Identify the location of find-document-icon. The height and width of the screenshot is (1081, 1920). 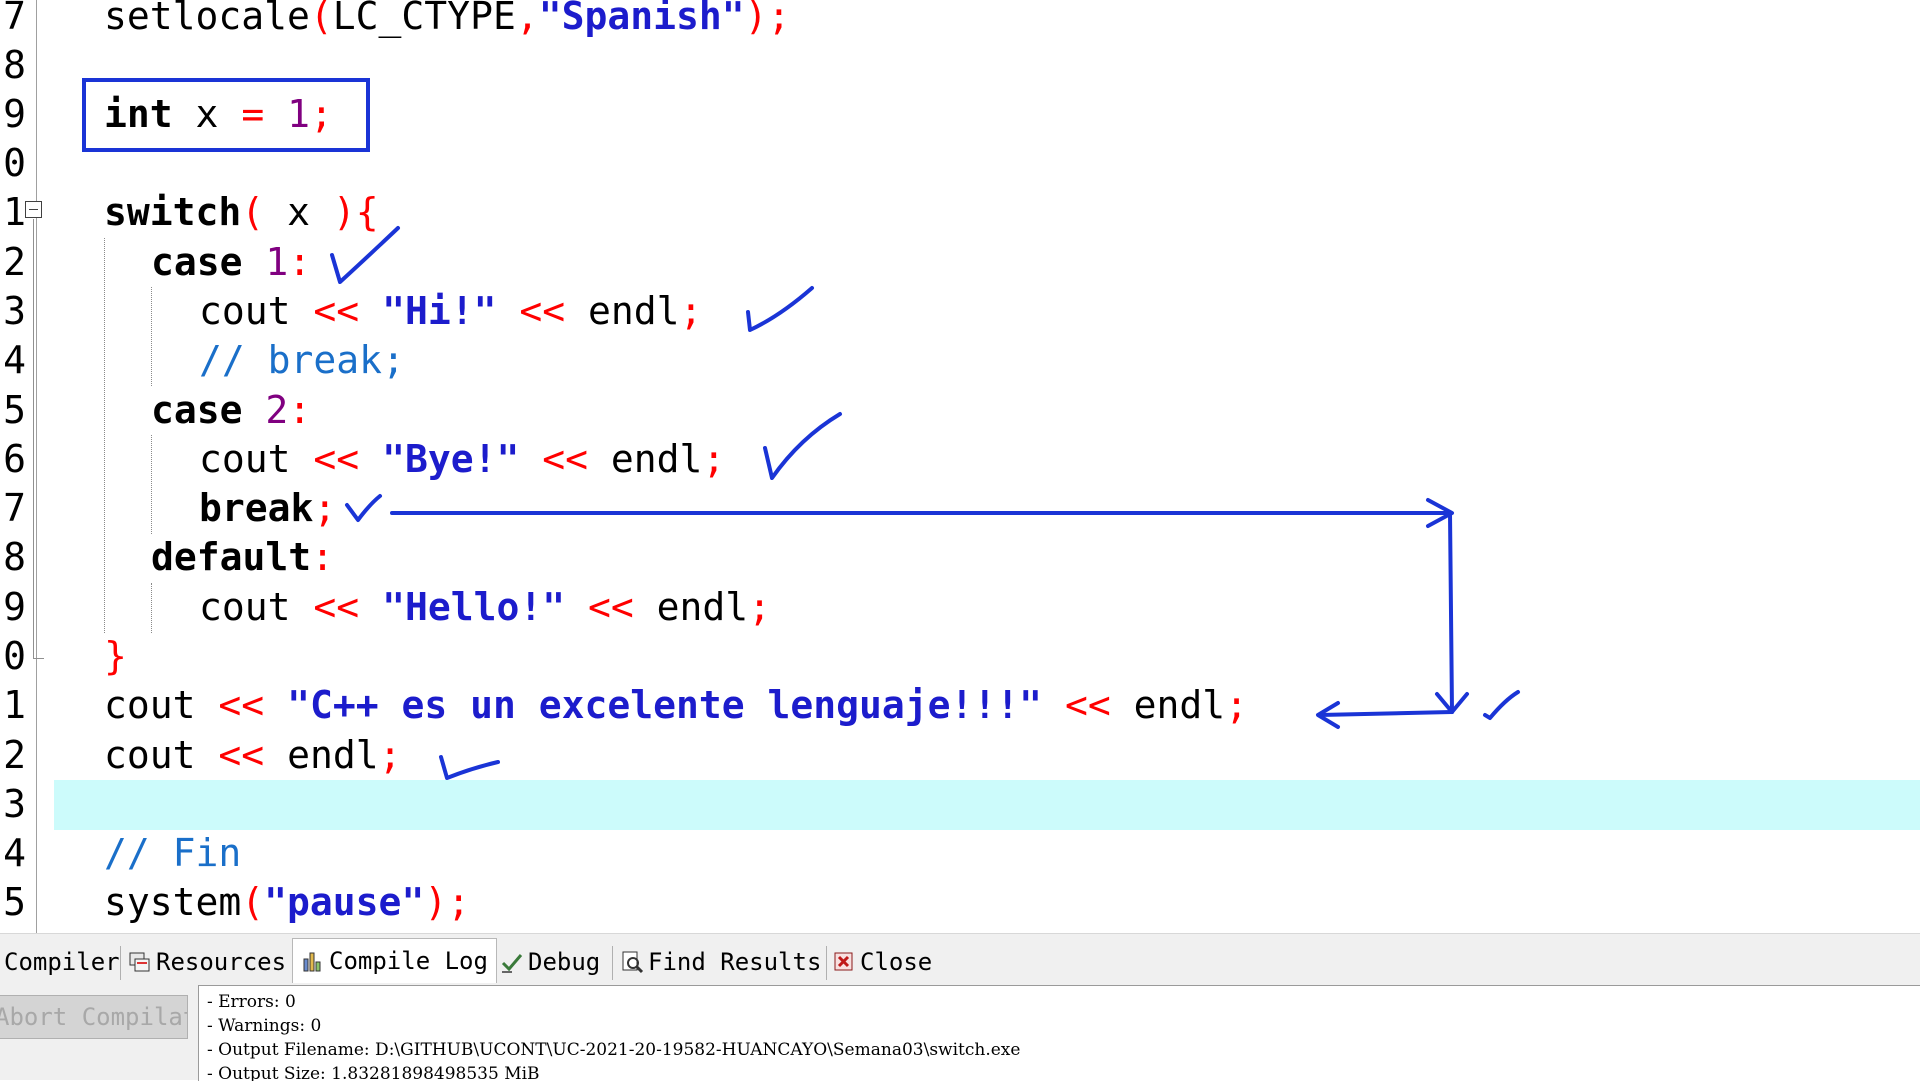
(632, 962).